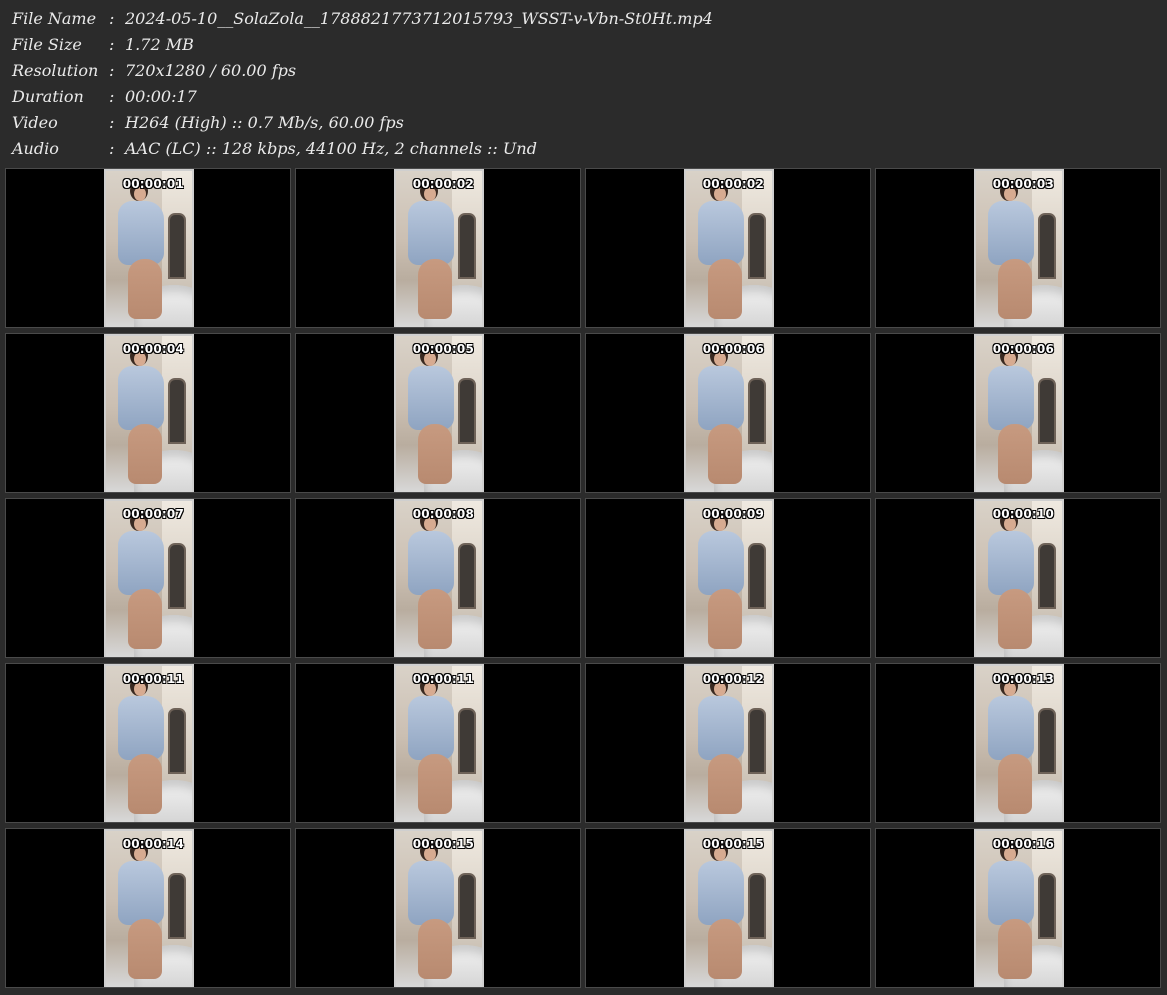 This screenshot has height=995, width=1167. I want to click on video-frame: 00:00:14, so click(149, 908).